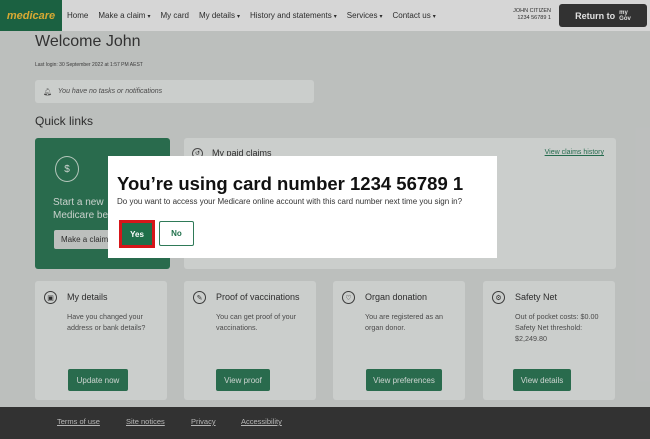 This screenshot has width=650, height=439. I want to click on yes-button: Yes, so click(137, 234).